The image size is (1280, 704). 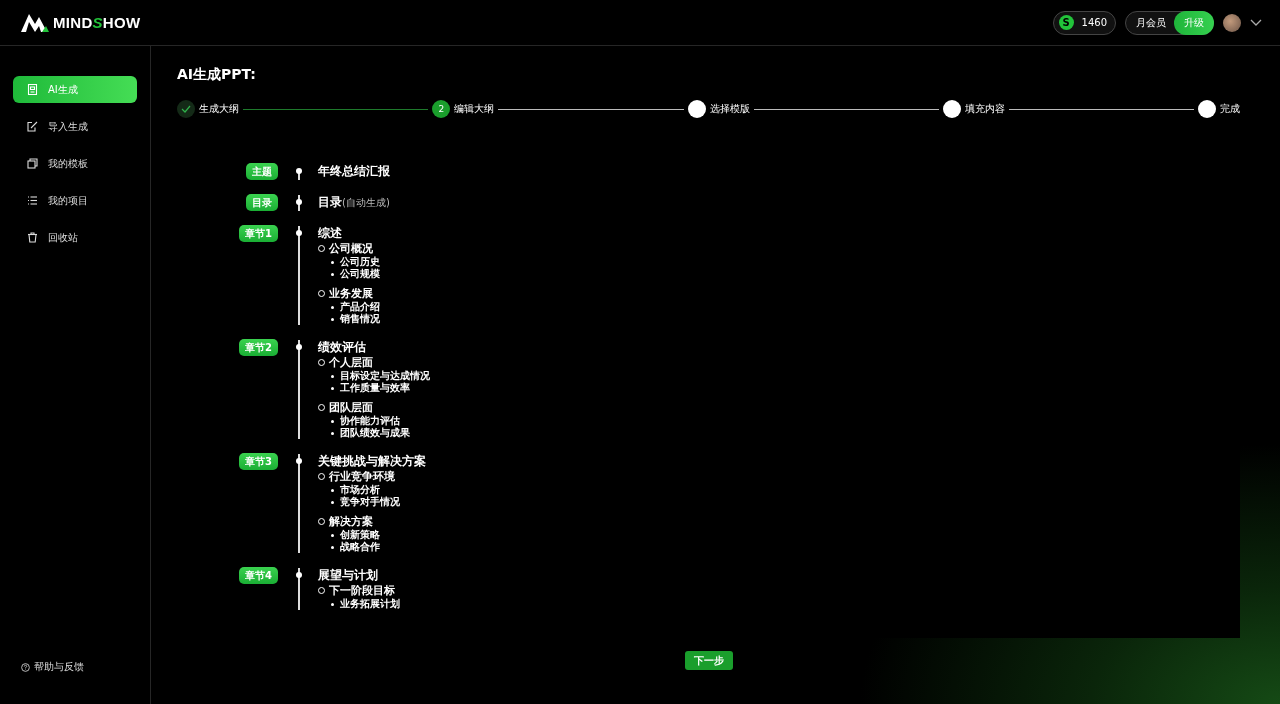 I want to click on subsection-title: 下一阶段目标, so click(x=362, y=590).